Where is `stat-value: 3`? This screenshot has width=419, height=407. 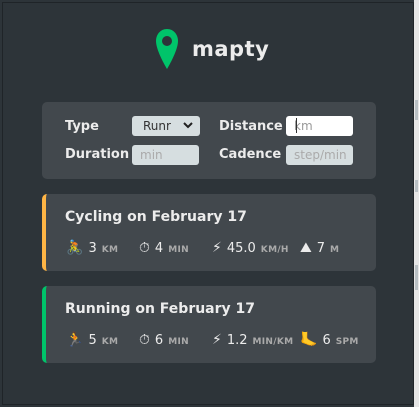 stat-value: 3 is located at coordinates (92, 248).